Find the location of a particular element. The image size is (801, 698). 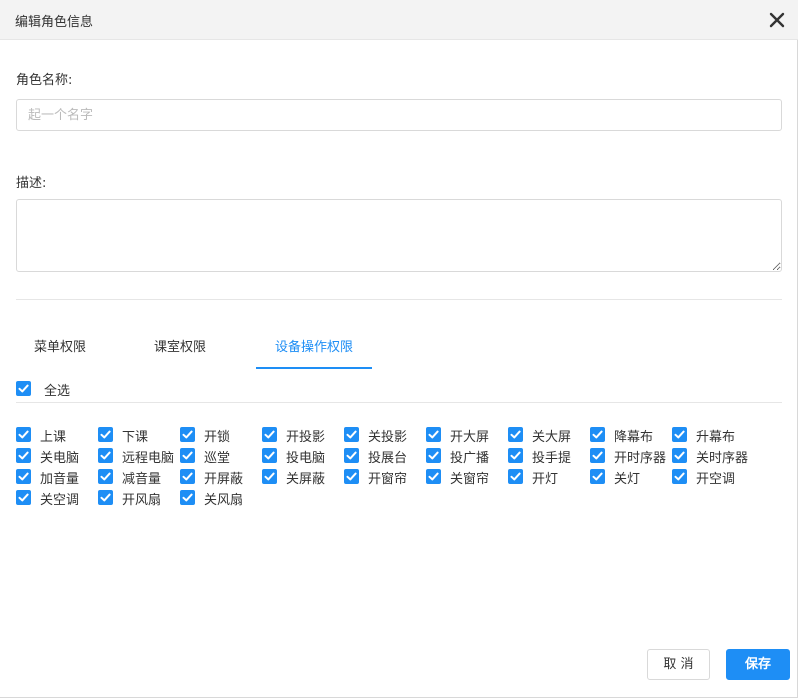

permission-label: 关投影 is located at coordinates (388, 437).